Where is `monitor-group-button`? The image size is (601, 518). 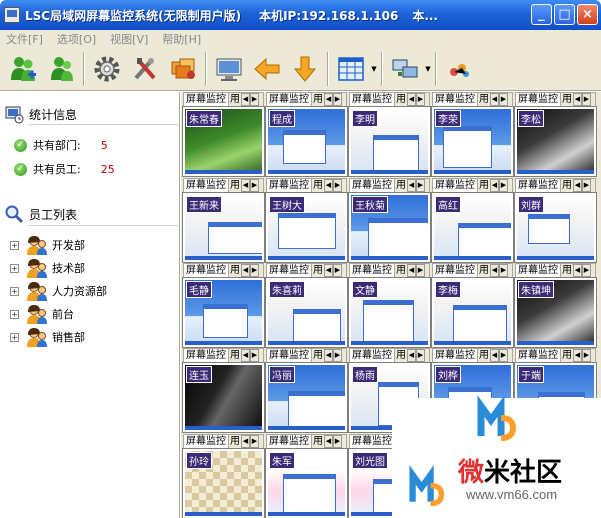 monitor-group-button is located at coordinates (183, 69).